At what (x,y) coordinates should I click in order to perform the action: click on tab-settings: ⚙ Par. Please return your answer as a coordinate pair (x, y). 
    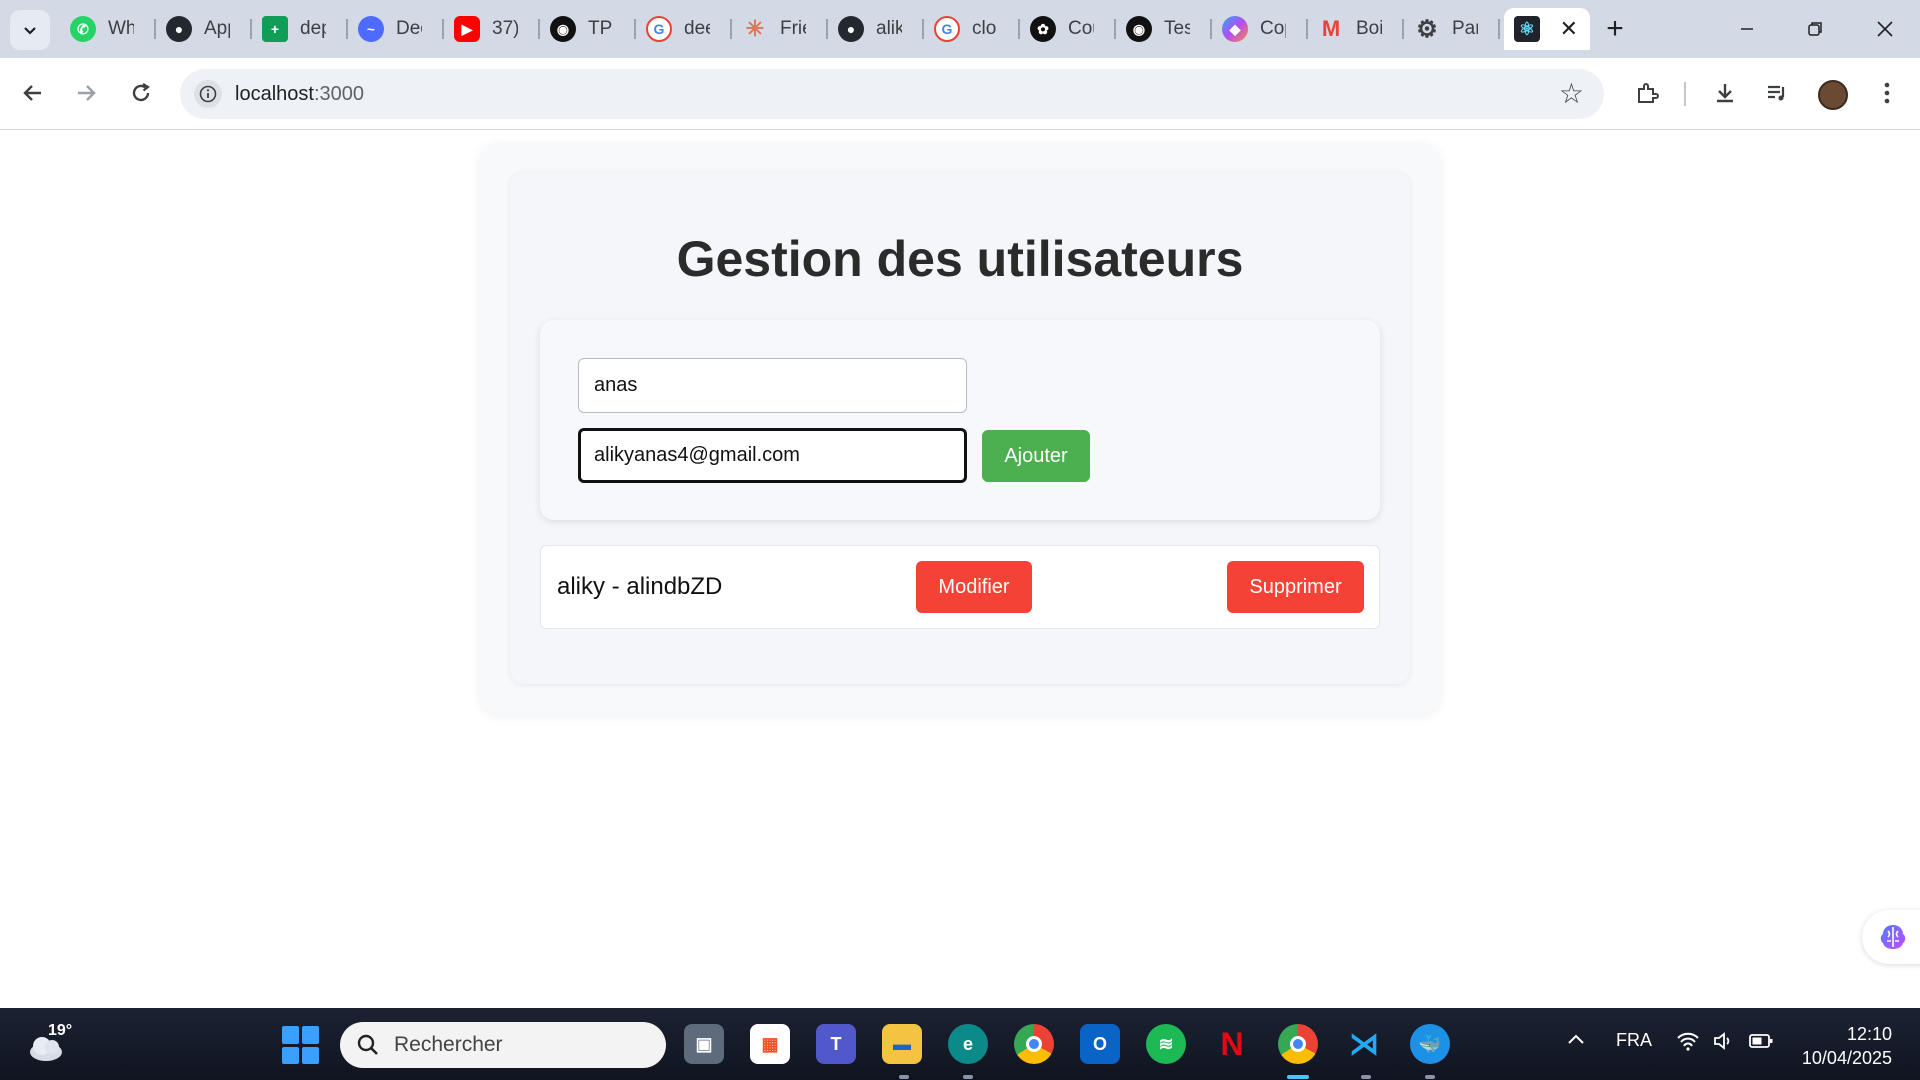
    Looking at the image, I should click on (1452, 29).